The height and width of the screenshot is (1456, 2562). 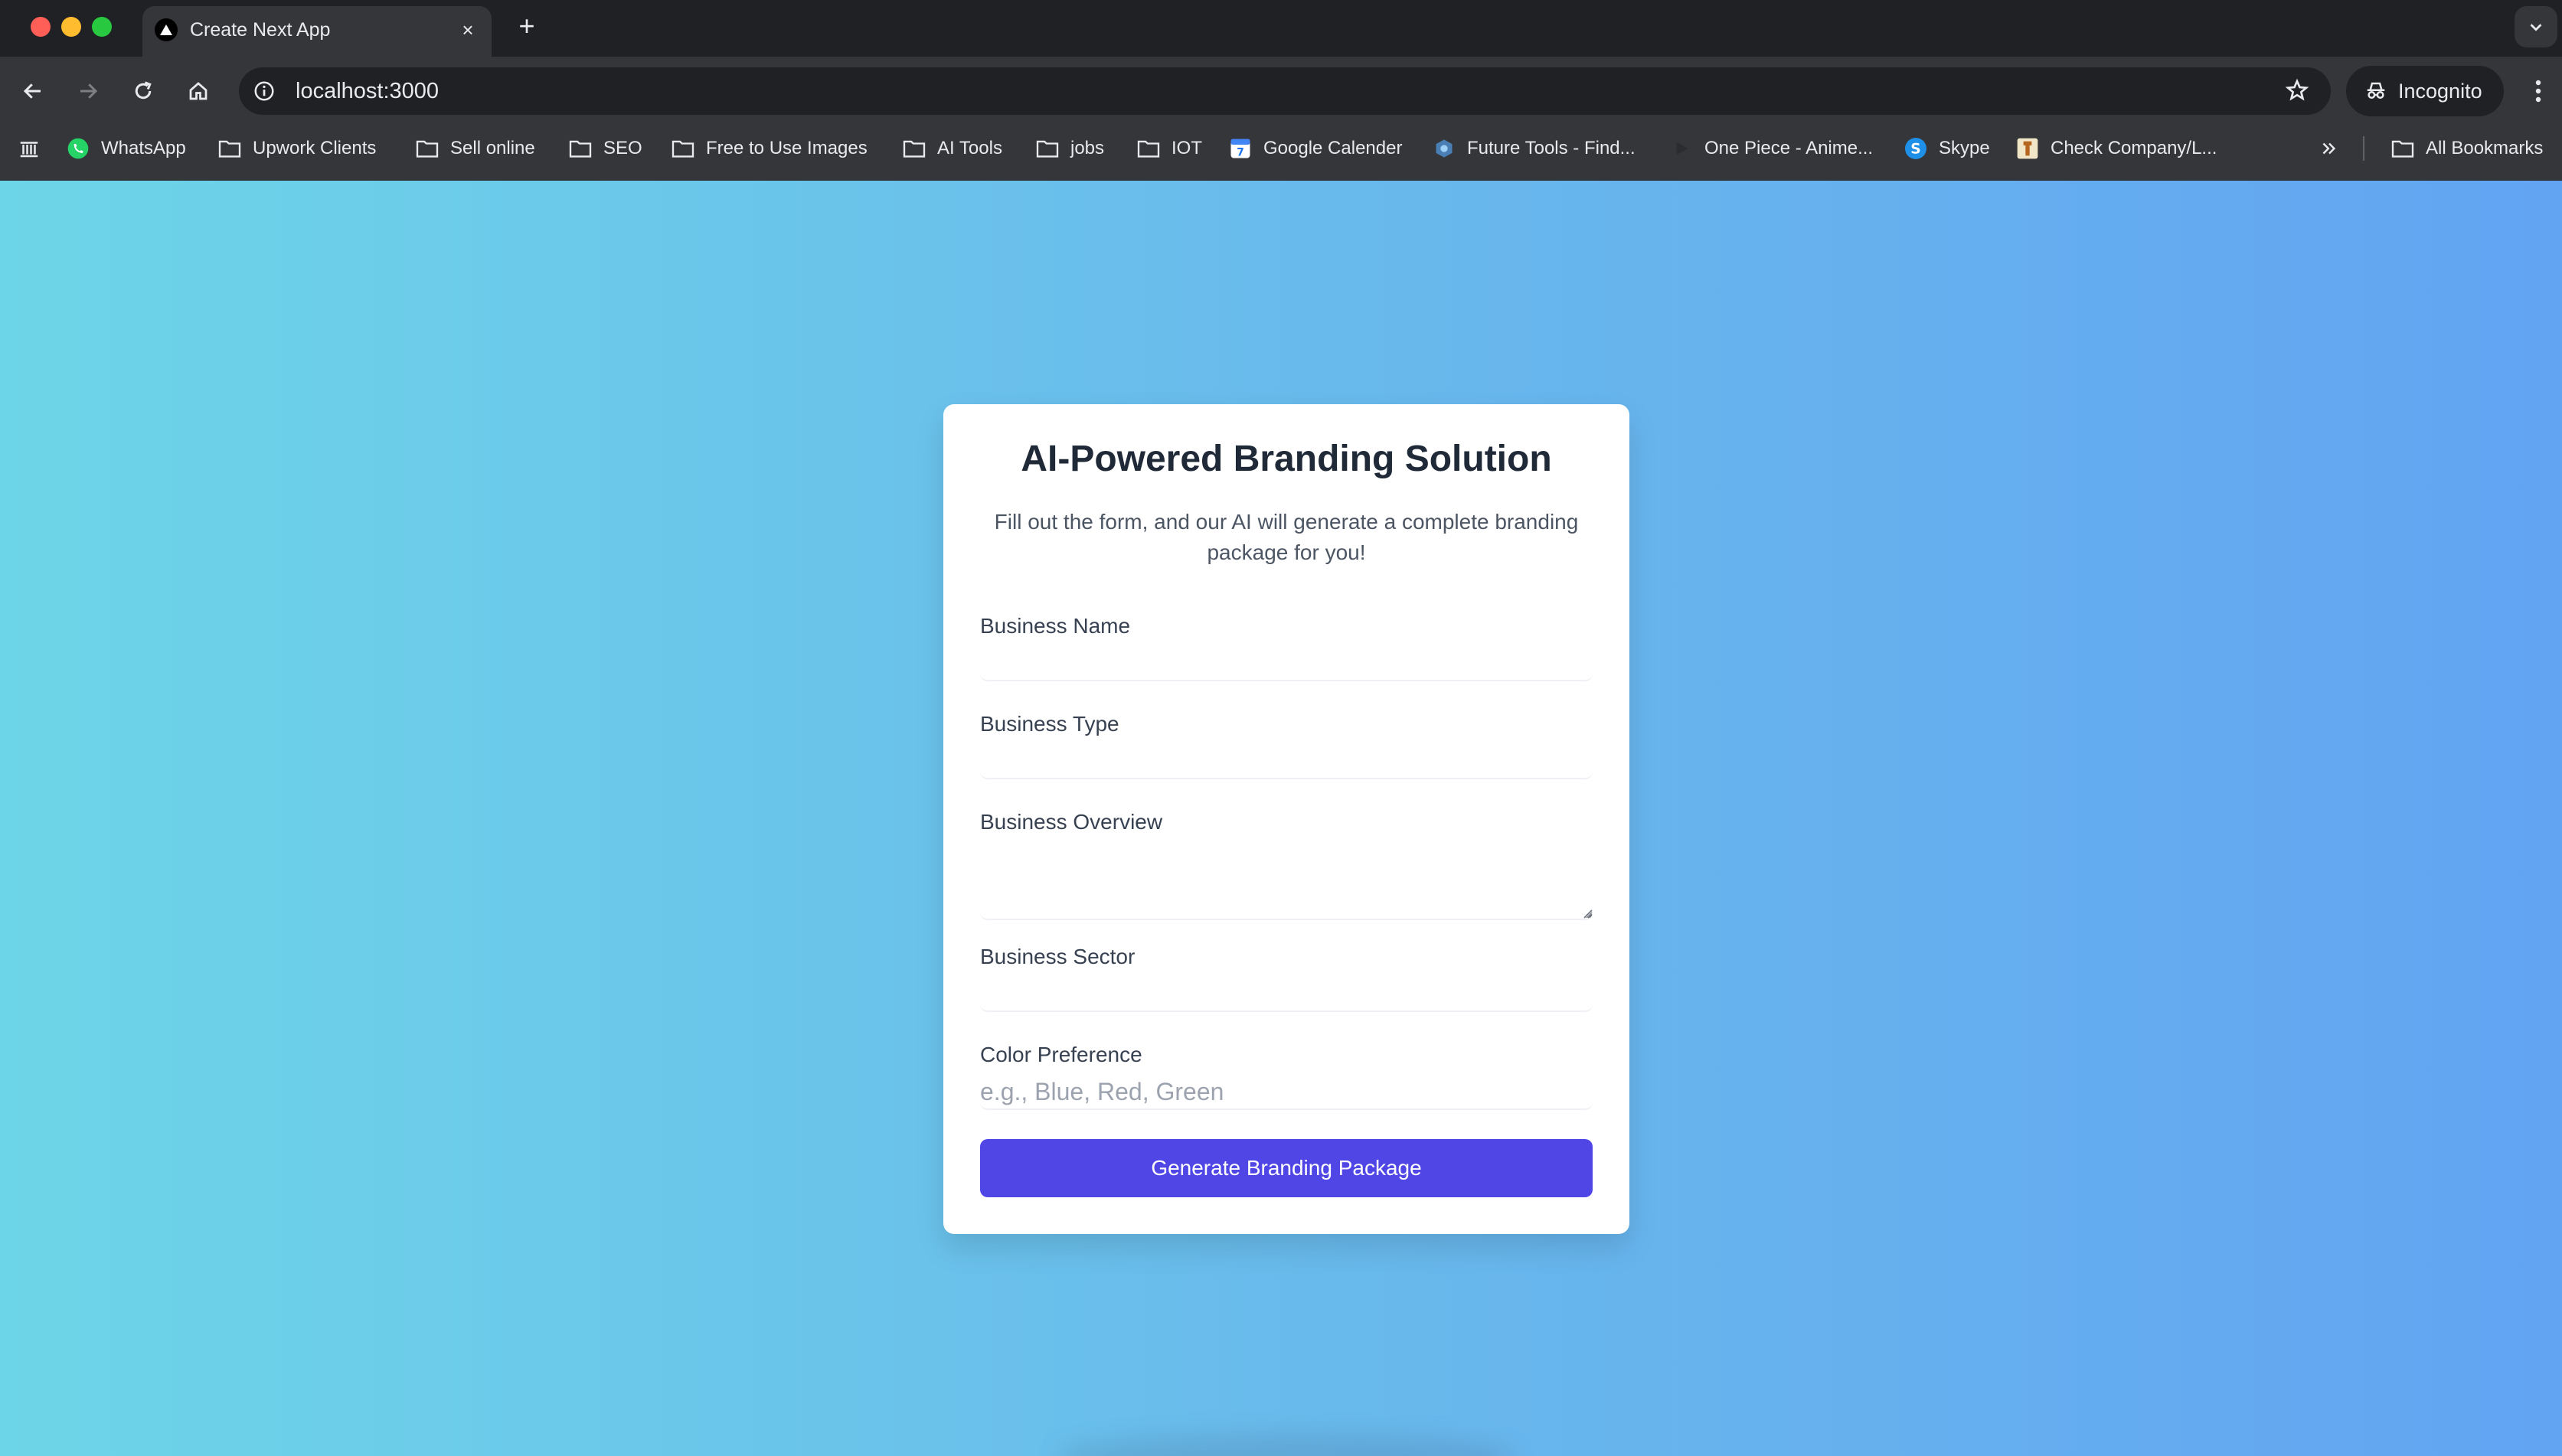 I want to click on bookmark-whatsapp: WhatsApp, so click(x=126, y=148).